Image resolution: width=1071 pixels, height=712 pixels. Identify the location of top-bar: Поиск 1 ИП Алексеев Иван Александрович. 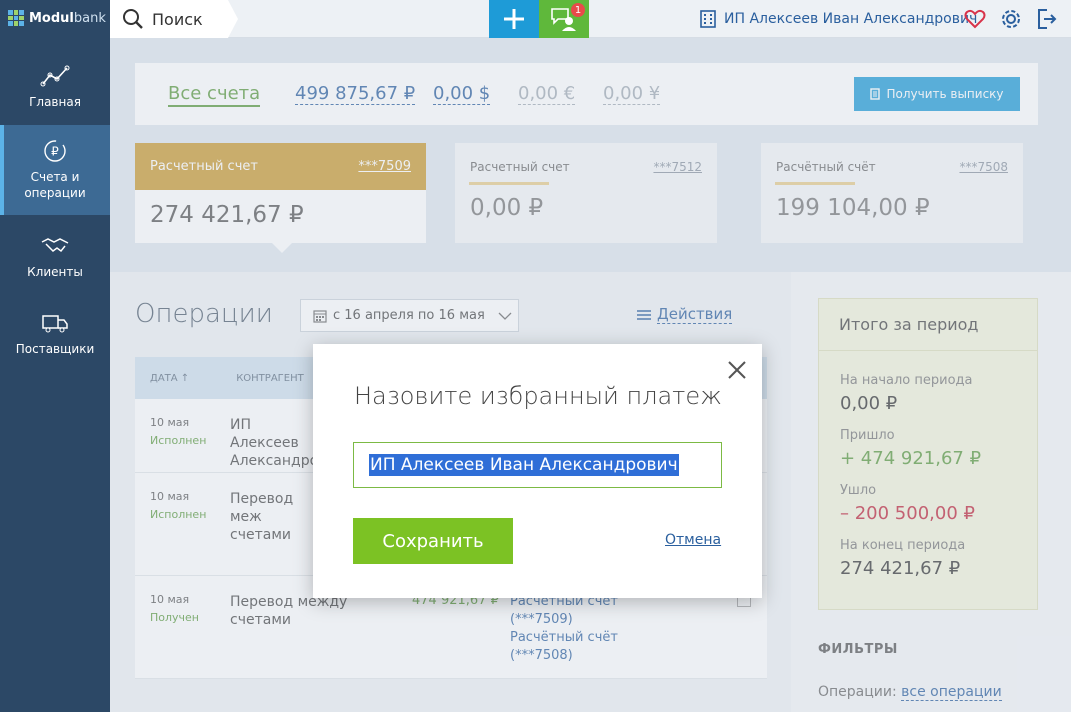
(590, 19).